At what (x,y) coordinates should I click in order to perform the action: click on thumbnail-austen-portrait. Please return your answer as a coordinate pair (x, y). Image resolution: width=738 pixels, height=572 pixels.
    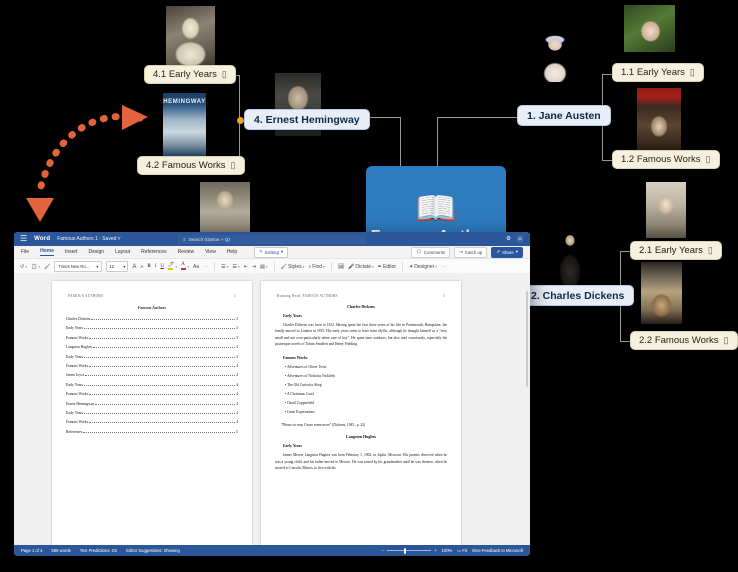
    Looking at the image, I should click on (555, 58).